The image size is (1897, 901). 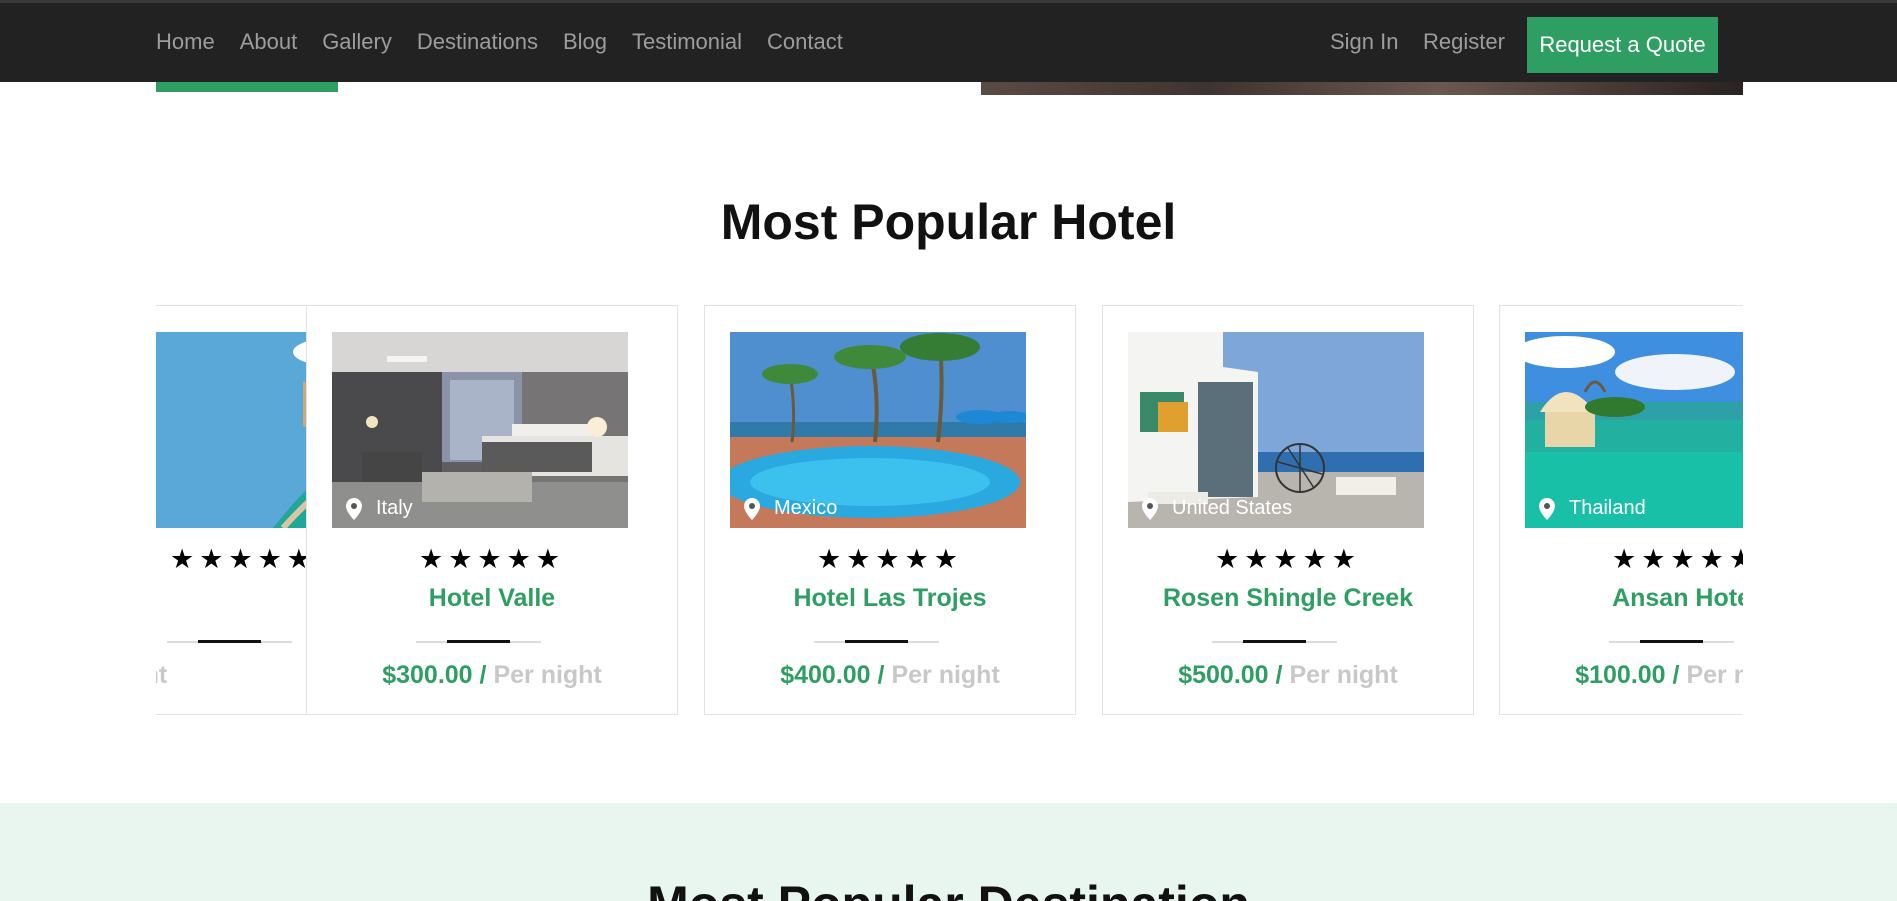 I want to click on price-amount: $500.00 /, so click(x=1230, y=675).